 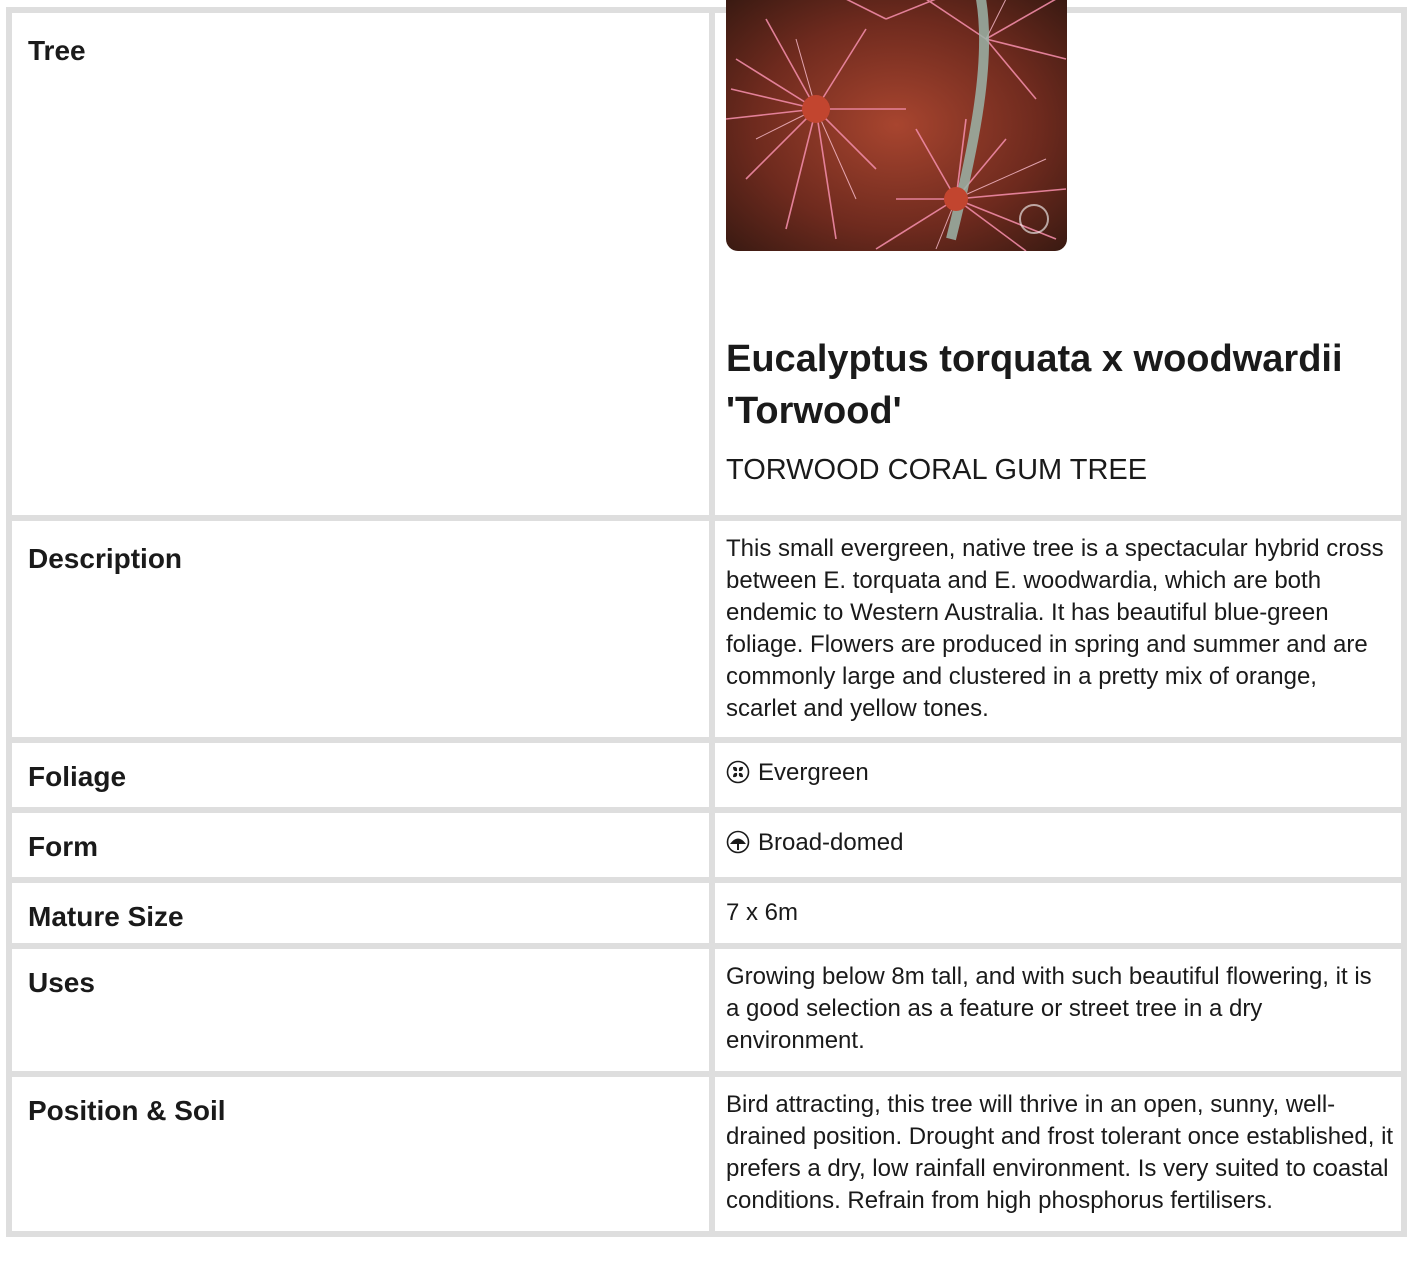 What do you see at coordinates (1058, 845) in the screenshot?
I see `form-value-cell: Broad-domed` at bounding box center [1058, 845].